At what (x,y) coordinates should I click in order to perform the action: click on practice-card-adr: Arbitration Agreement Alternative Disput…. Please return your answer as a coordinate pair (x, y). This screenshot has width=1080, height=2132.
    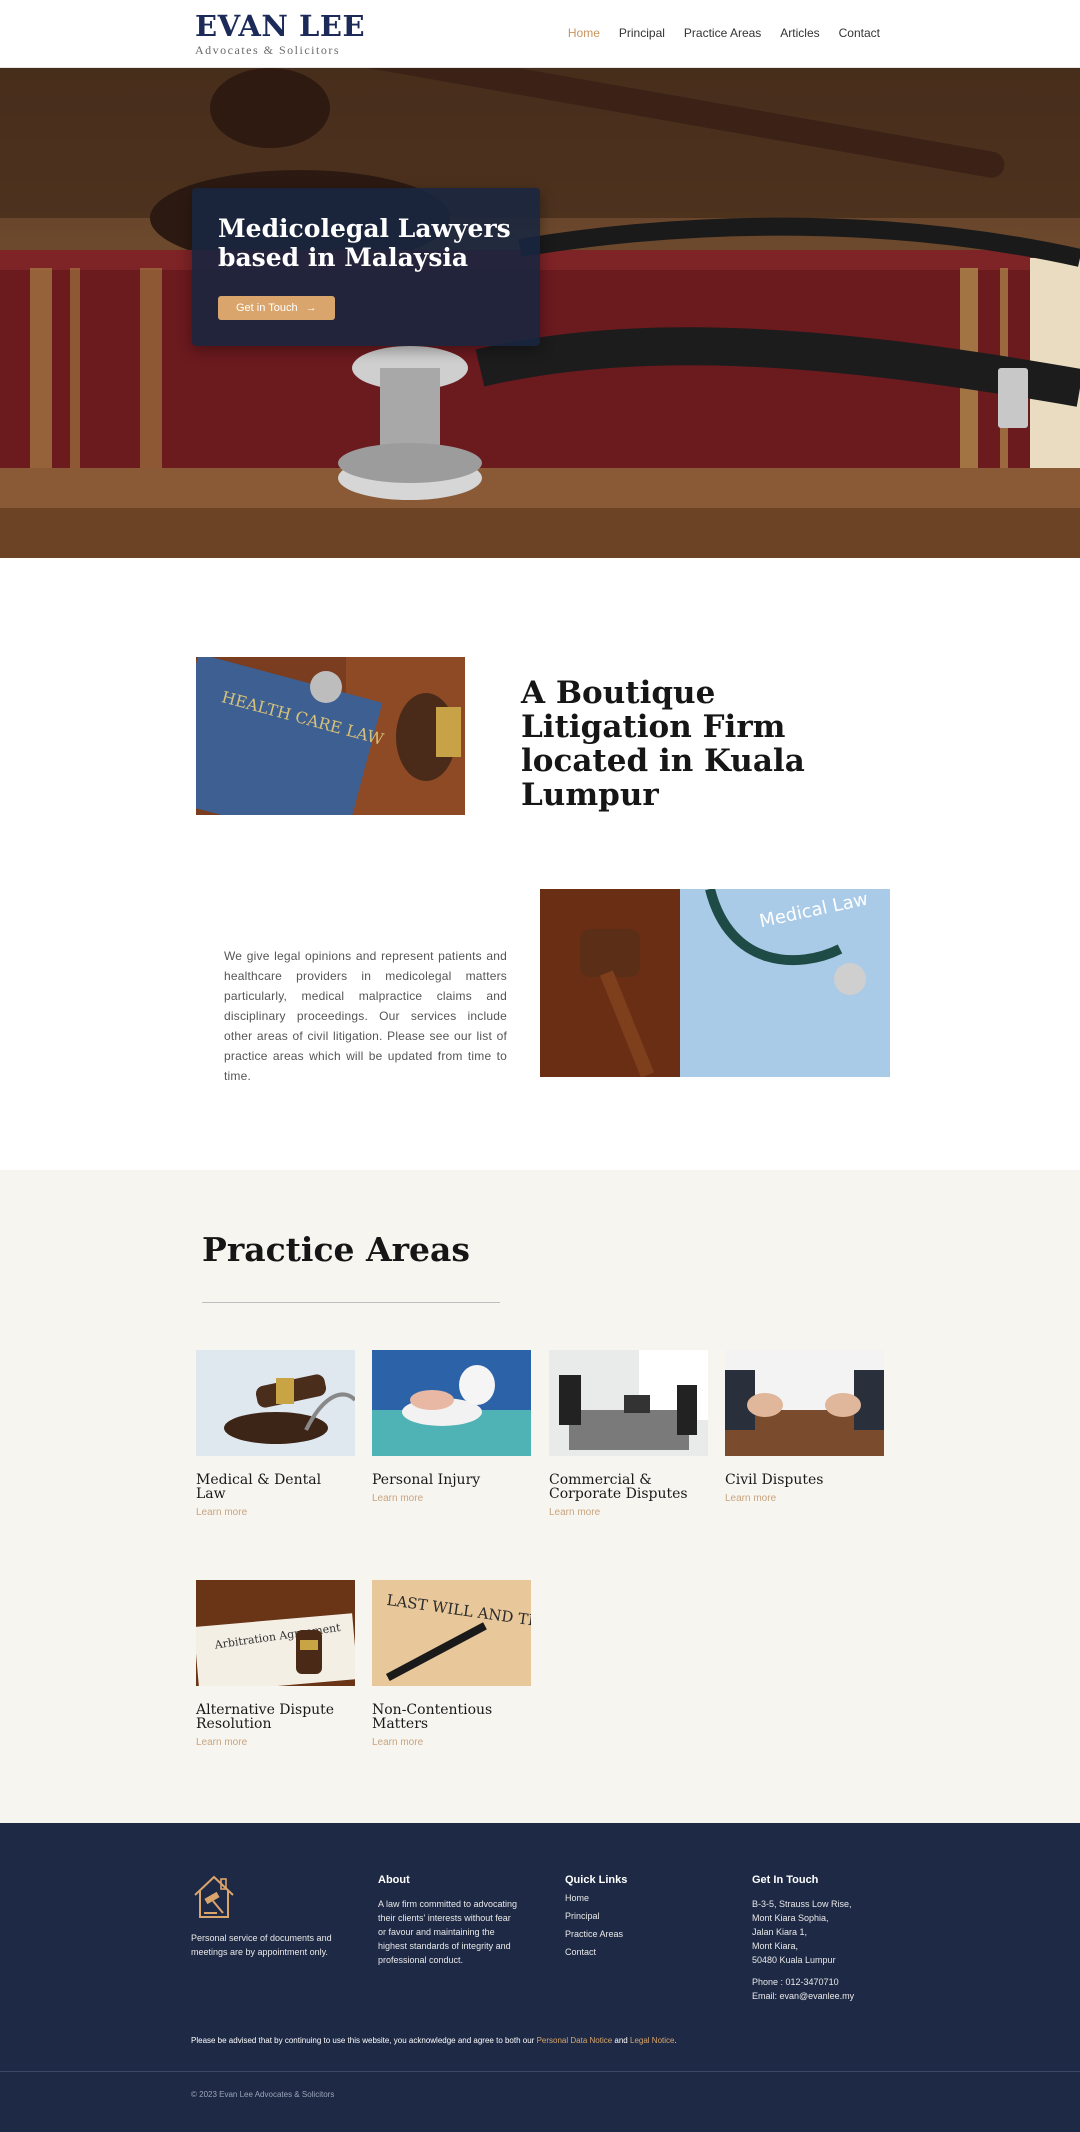
    Looking at the image, I should click on (275, 1665).